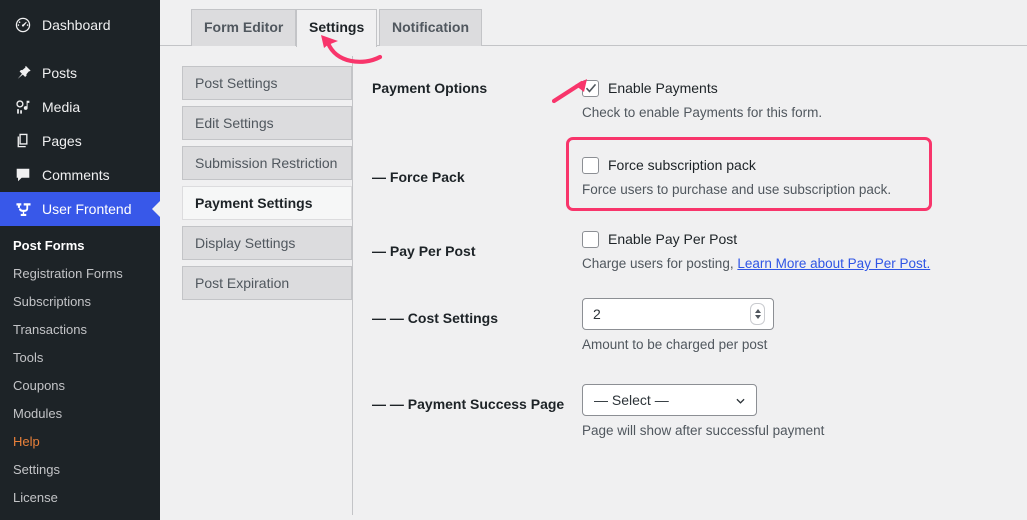 The image size is (1027, 520). I want to click on settings-nav-post-expiration: Post Expiration, so click(267, 283).